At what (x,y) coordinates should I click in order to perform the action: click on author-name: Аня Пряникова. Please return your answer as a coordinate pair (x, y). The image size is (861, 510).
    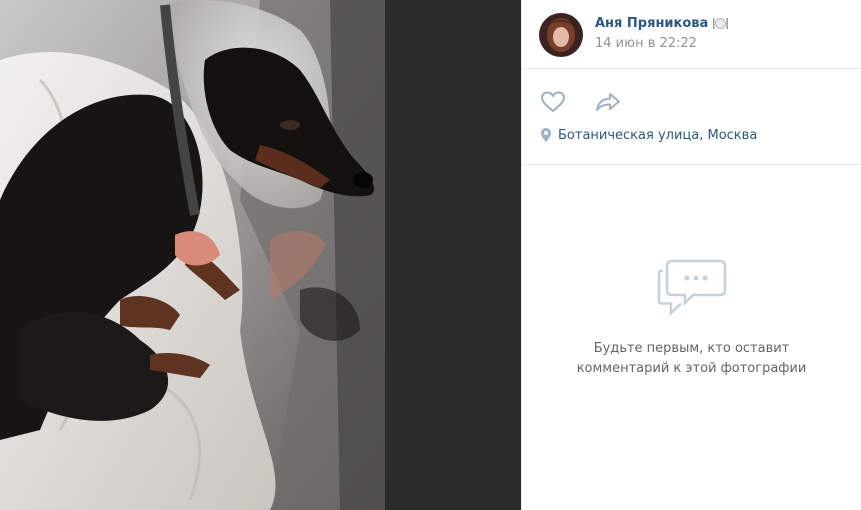
    Looking at the image, I should click on (662, 23).